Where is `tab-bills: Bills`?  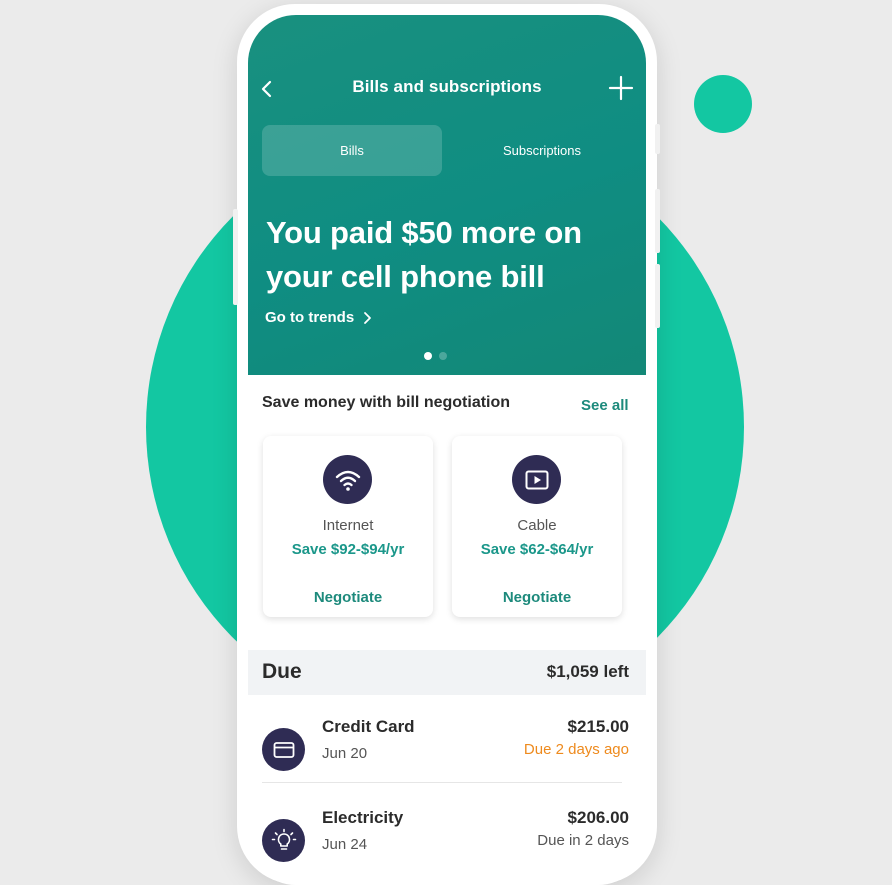
tab-bills: Bills is located at coordinates (352, 150).